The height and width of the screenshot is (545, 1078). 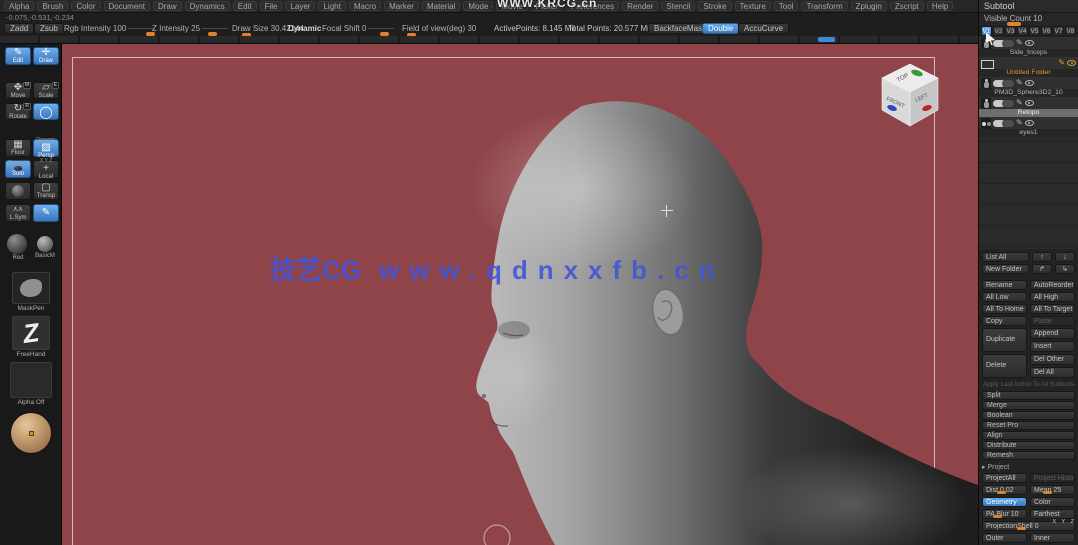 I want to click on menu-item: Stencil, so click(x=678, y=6).